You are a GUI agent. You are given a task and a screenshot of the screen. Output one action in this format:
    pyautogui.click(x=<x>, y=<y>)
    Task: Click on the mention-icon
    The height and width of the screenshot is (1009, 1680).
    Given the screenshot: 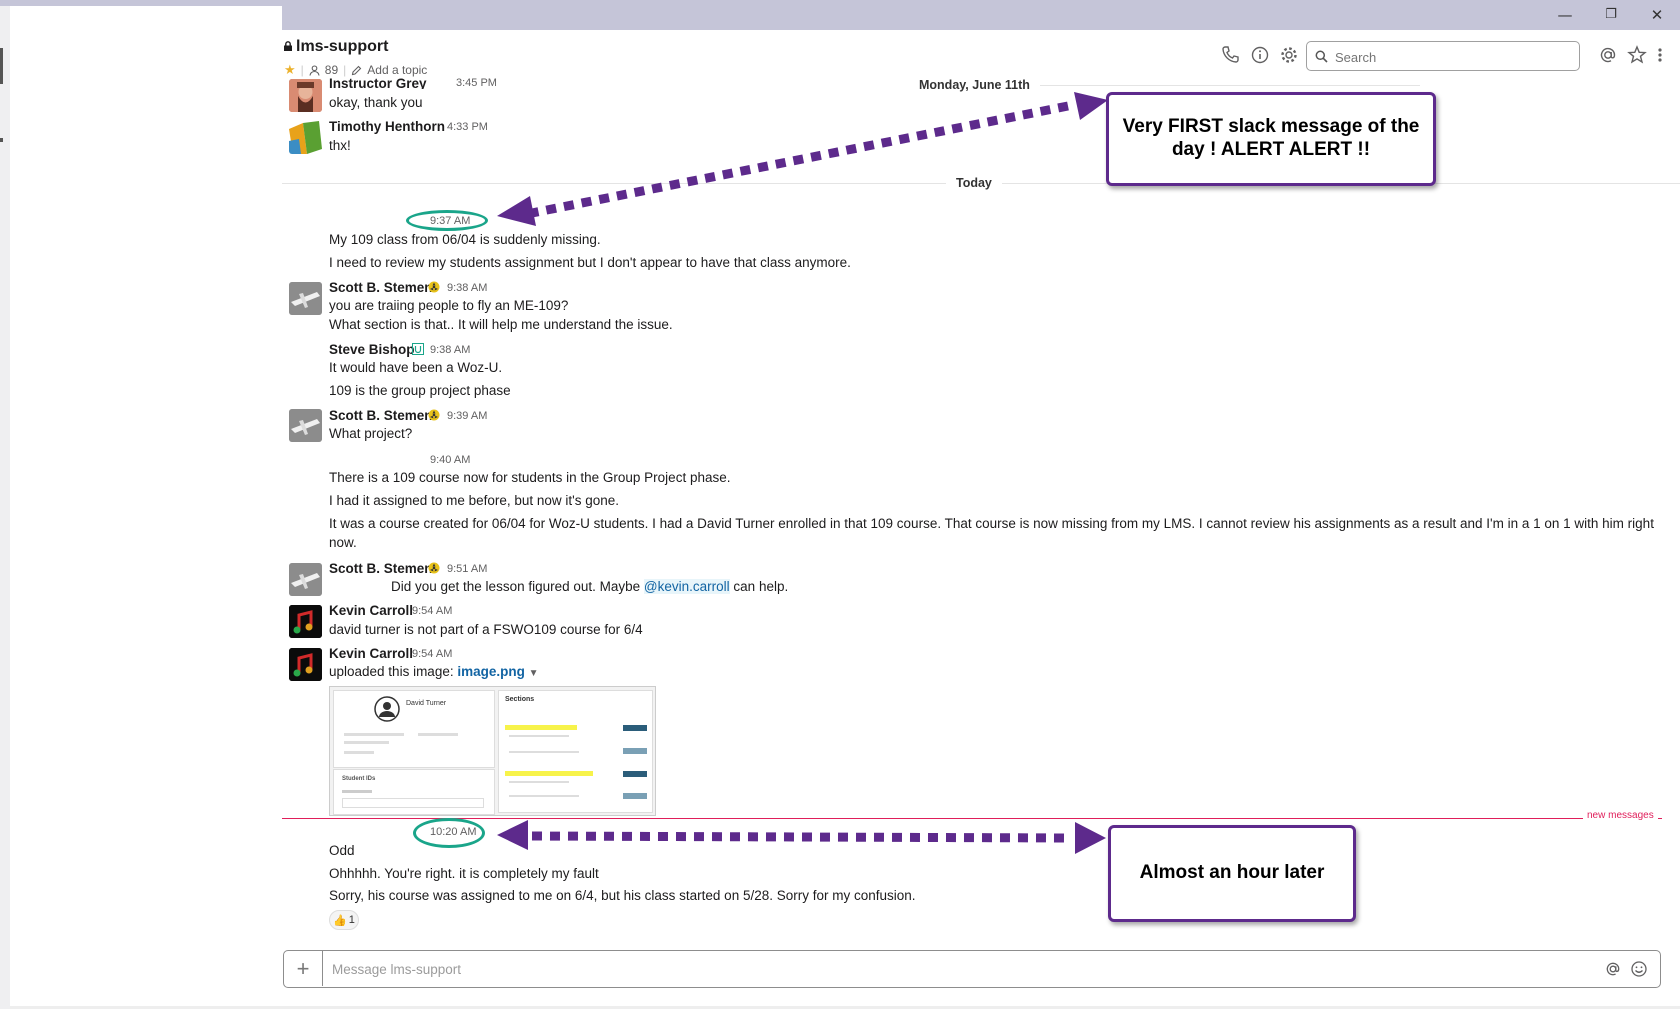 What is the action you would take?
    pyautogui.click(x=1613, y=969)
    